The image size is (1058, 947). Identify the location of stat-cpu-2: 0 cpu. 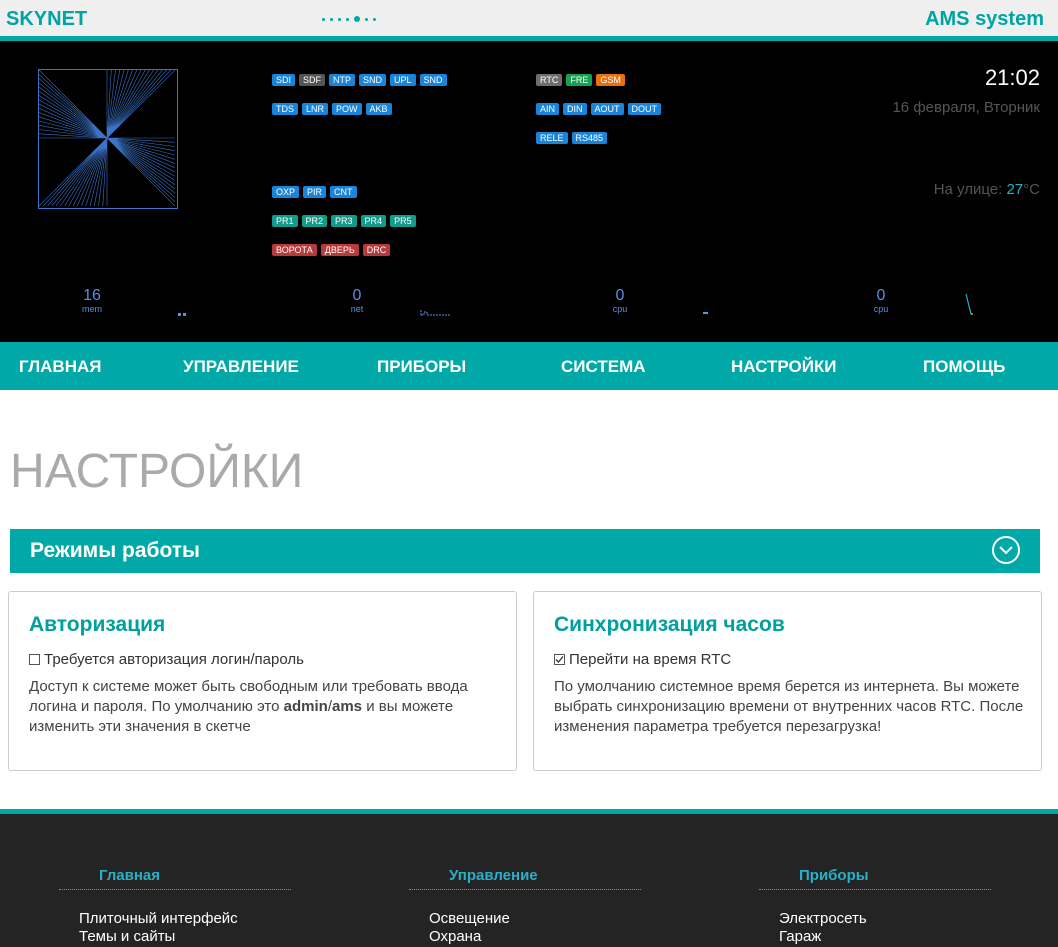
(881, 301).